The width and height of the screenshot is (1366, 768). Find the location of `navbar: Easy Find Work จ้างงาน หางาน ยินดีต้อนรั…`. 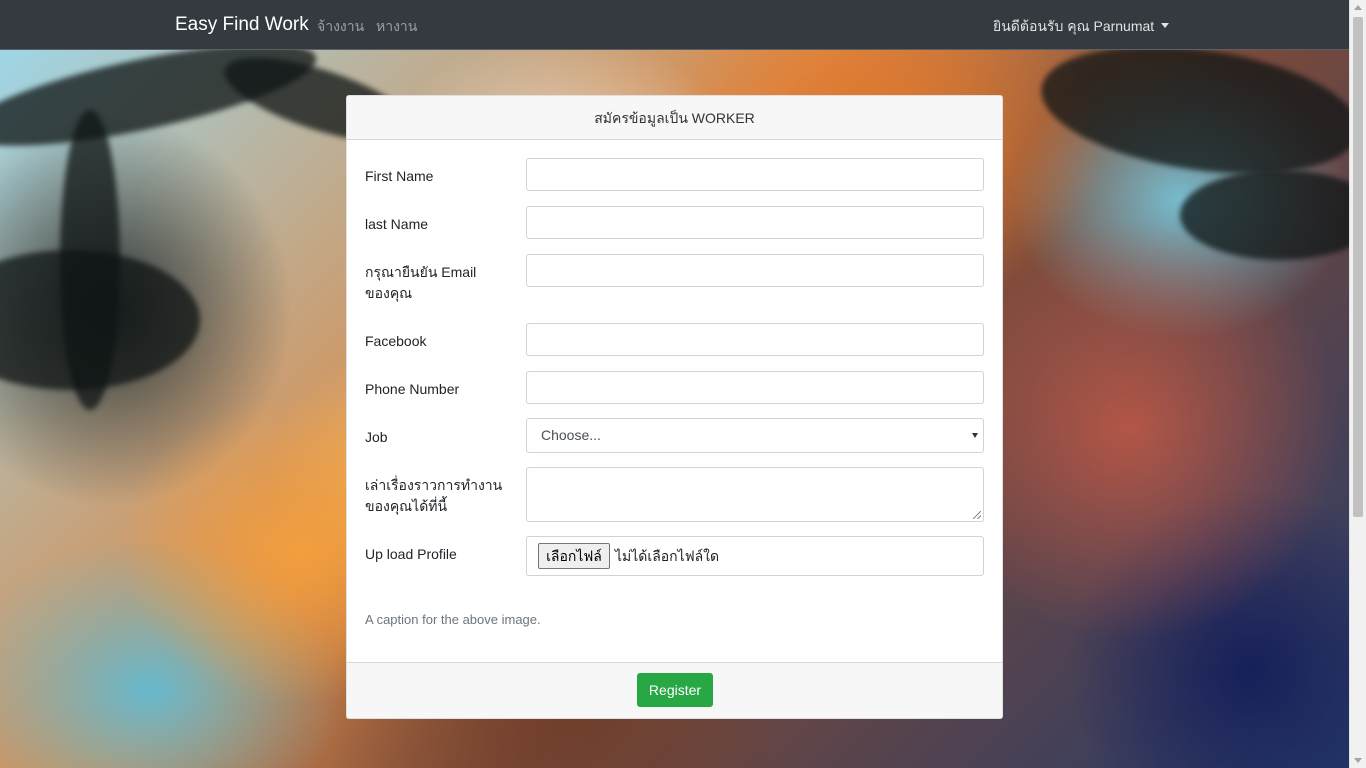

navbar: Easy Find Work จ้างงาน หางาน ยินดีต้อนรั… is located at coordinates (674, 25).